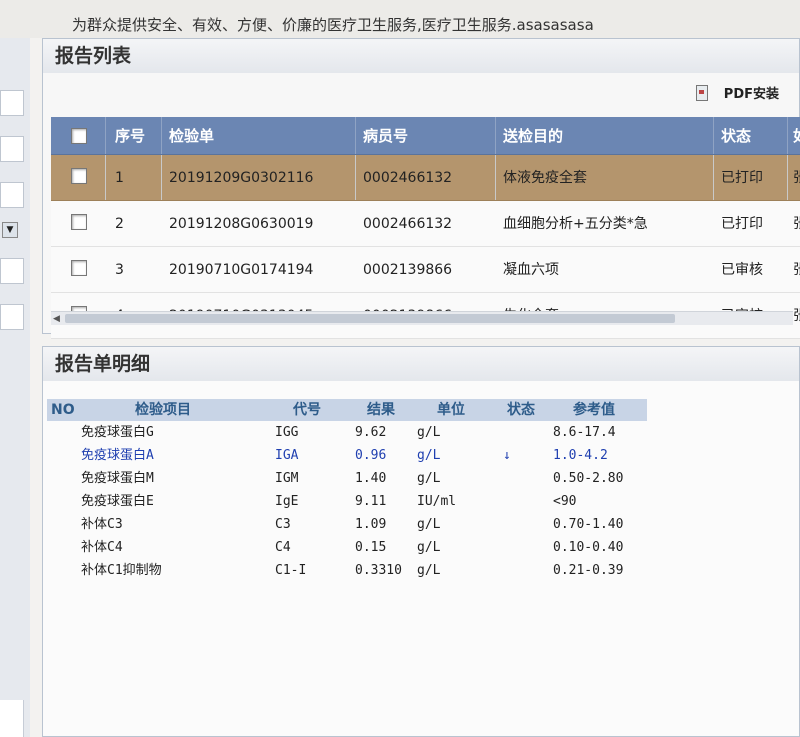 The width and height of the screenshot is (800, 737). What do you see at coordinates (117, 478) in the screenshot?
I see `detail-item: 免疫球蛋白M` at bounding box center [117, 478].